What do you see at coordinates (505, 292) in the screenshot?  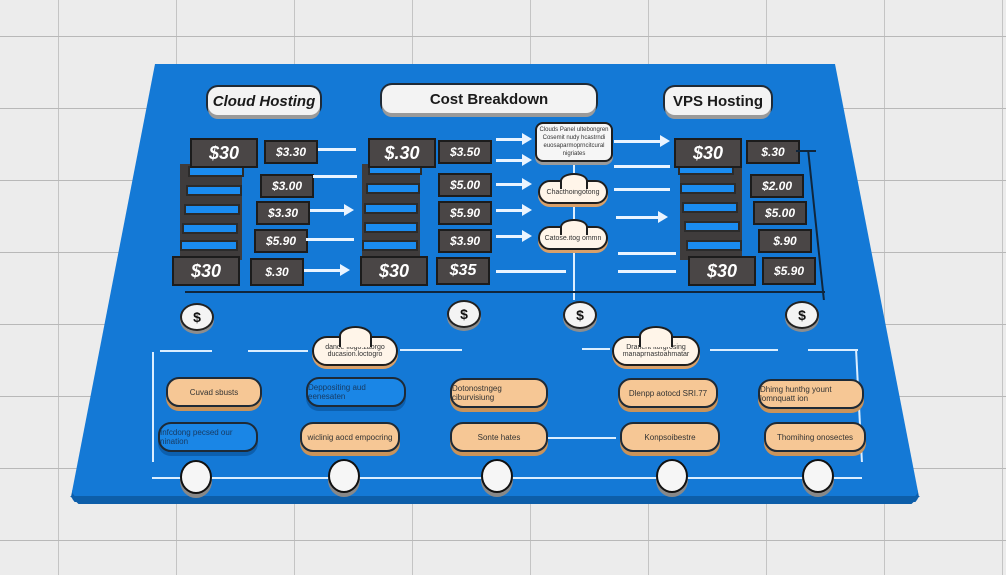 I see `divider-line` at bounding box center [505, 292].